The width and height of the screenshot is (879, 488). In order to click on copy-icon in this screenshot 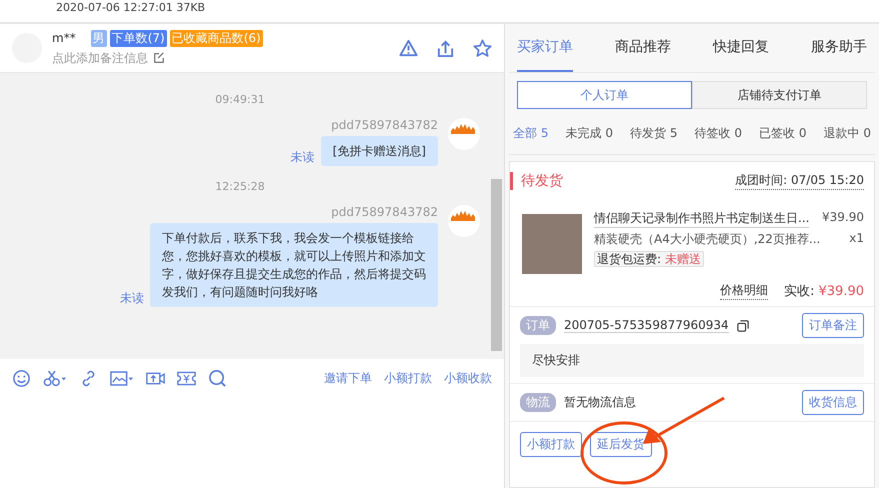, I will do `click(742, 326)`.